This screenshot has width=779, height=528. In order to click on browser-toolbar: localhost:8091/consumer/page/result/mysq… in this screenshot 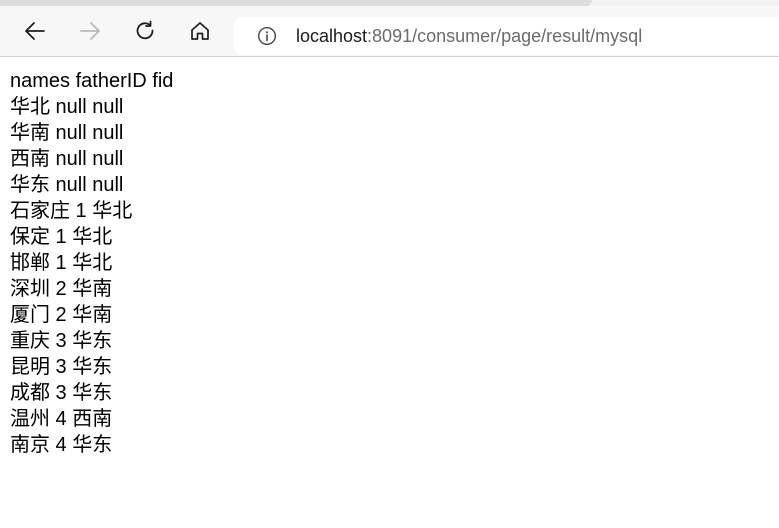, I will do `click(389, 31)`.